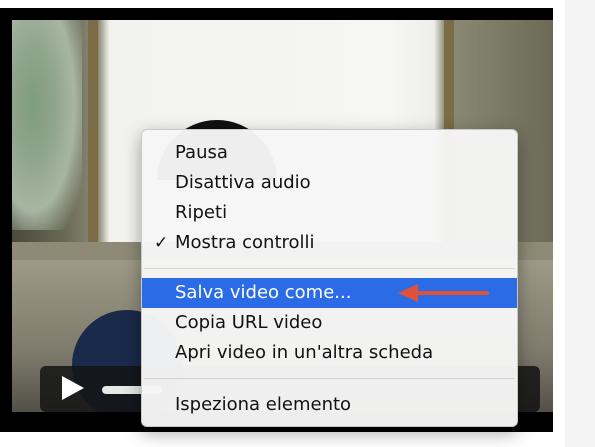  I want to click on menu-item-copy-video-url: Copia URL video, so click(329, 323).